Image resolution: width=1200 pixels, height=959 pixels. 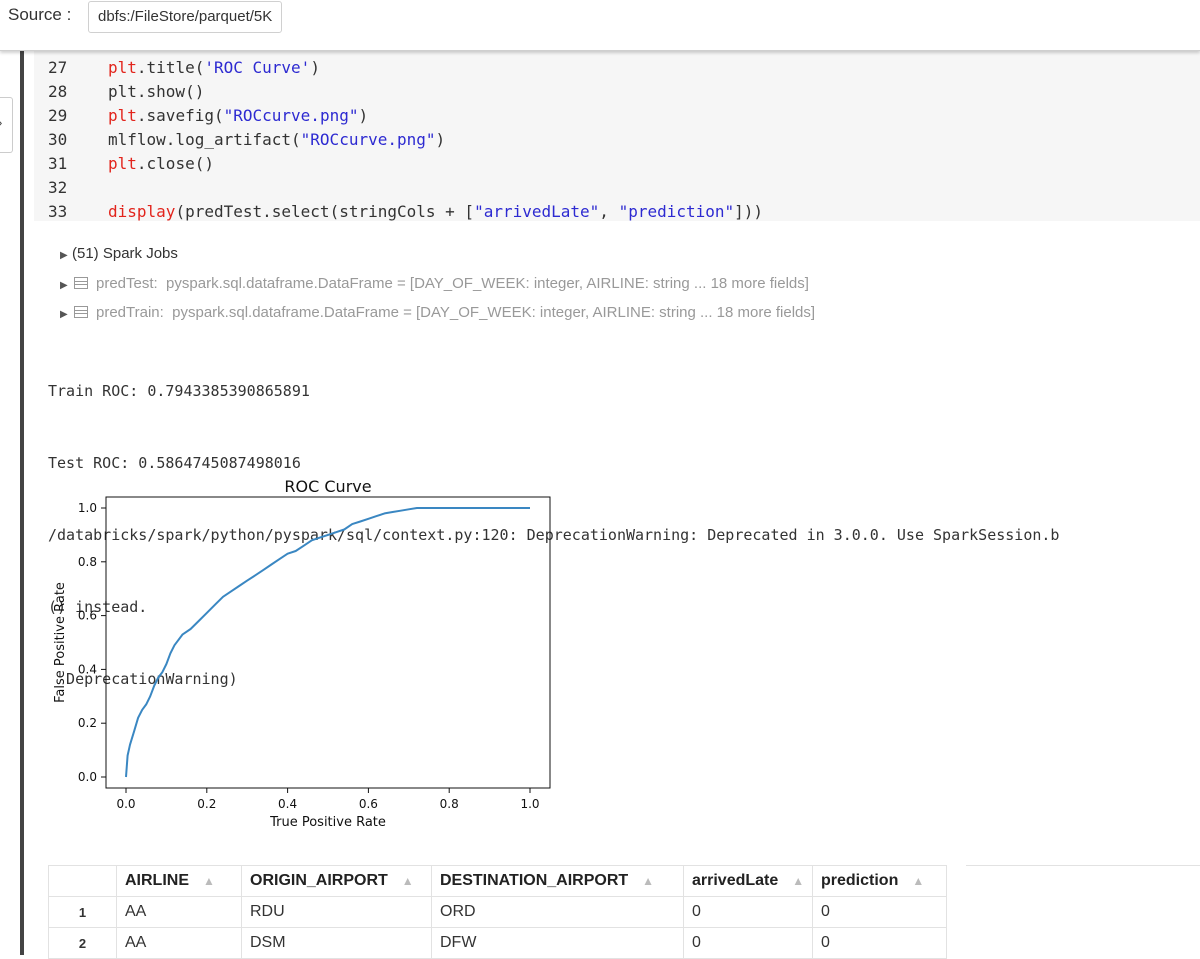 What do you see at coordinates (87, 616) in the screenshot?
I see `y-tick-label: 0.6` at bounding box center [87, 616].